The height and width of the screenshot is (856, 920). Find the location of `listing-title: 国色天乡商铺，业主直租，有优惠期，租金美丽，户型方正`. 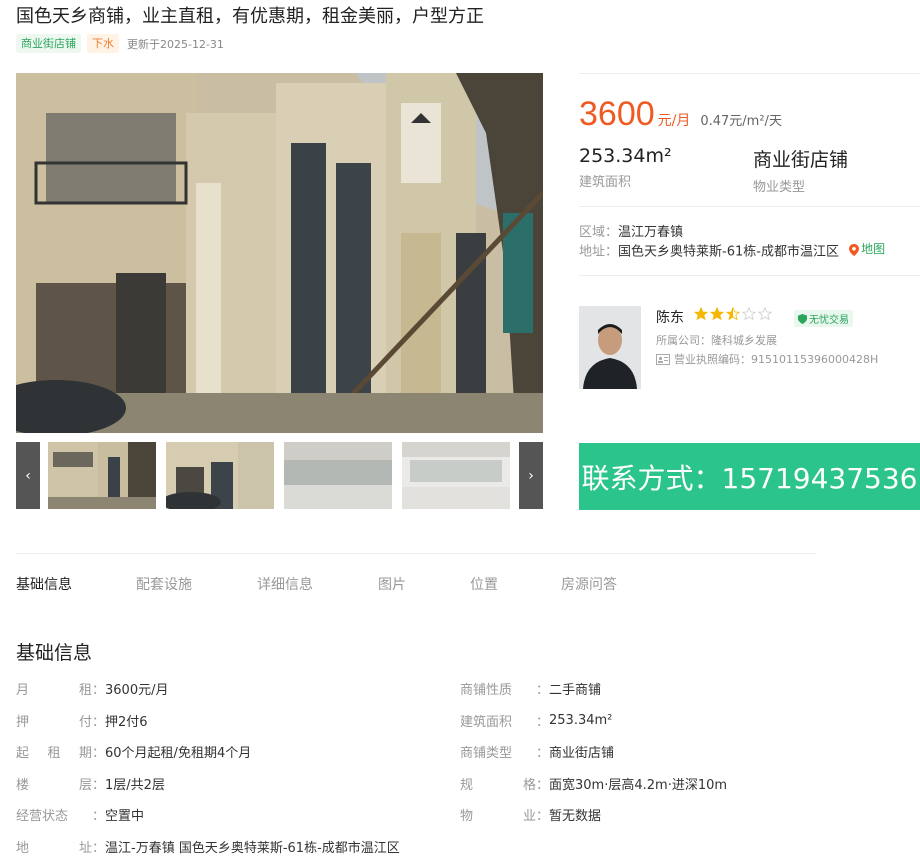

listing-title: 国色天乡商铺，业主直租，有优惠期，租金美丽，户型方正 is located at coordinates (250, 16).